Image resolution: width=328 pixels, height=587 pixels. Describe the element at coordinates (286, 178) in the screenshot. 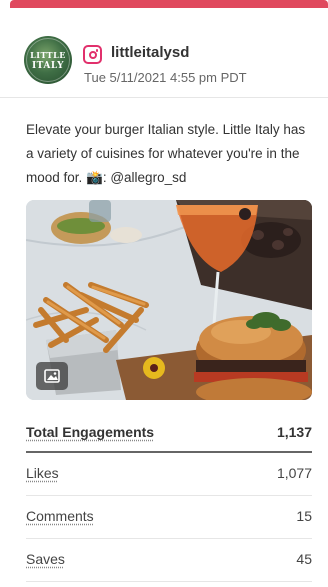

I see `caption-fade` at that location.